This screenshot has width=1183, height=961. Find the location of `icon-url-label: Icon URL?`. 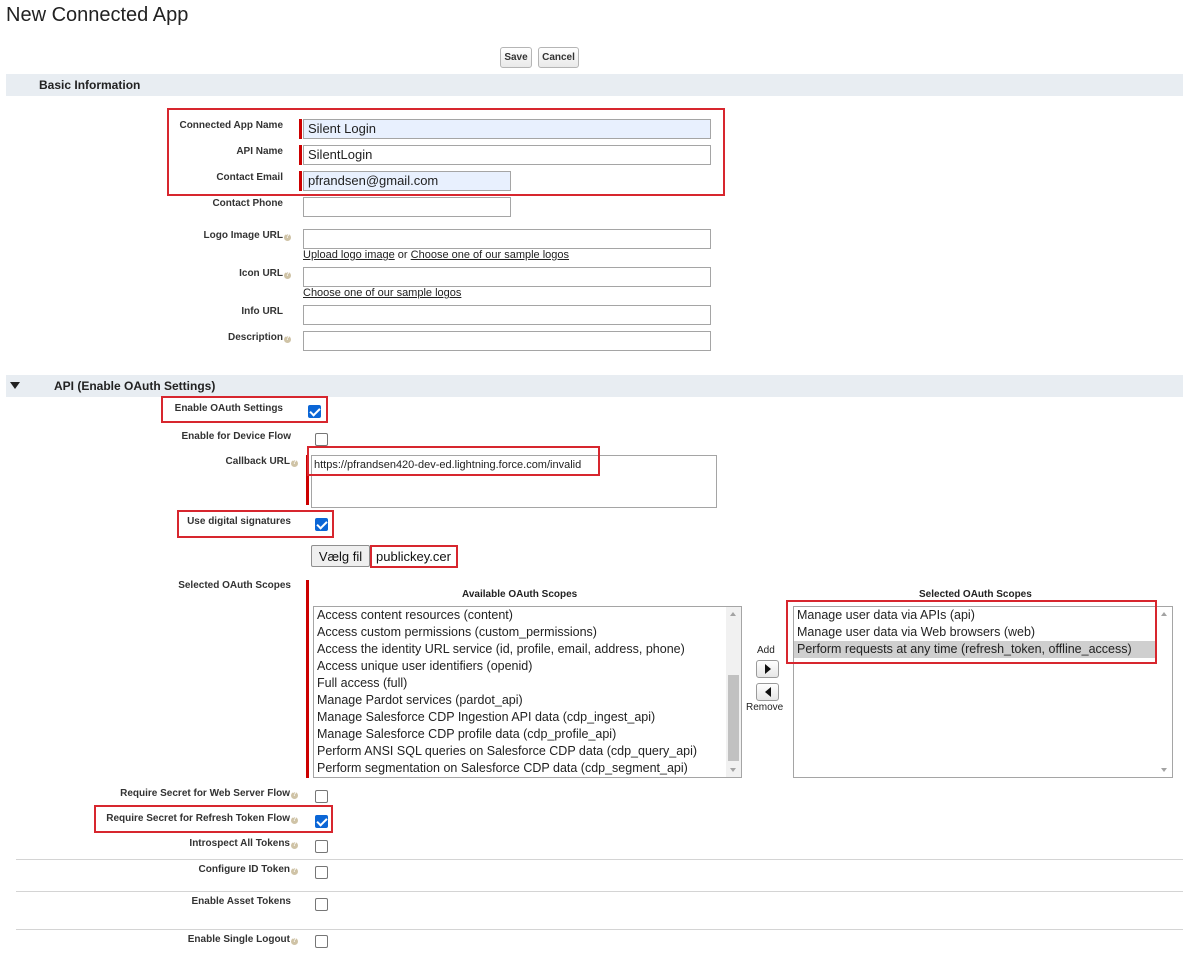

icon-url-label: Icon URL? is located at coordinates (265, 273).